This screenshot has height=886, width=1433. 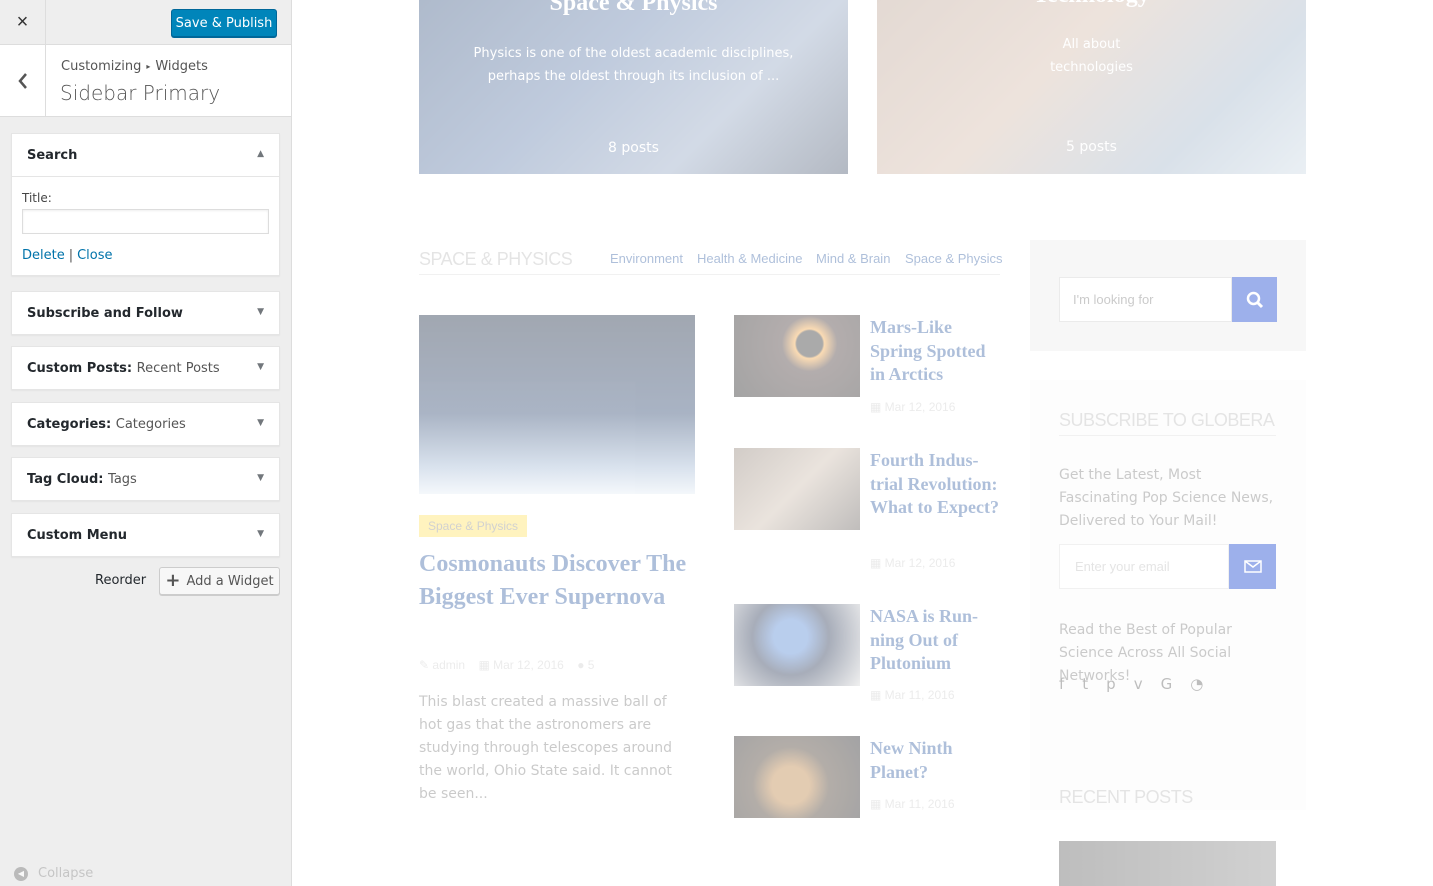 I want to click on widget-title: Subscribe and Follow, so click(x=105, y=313).